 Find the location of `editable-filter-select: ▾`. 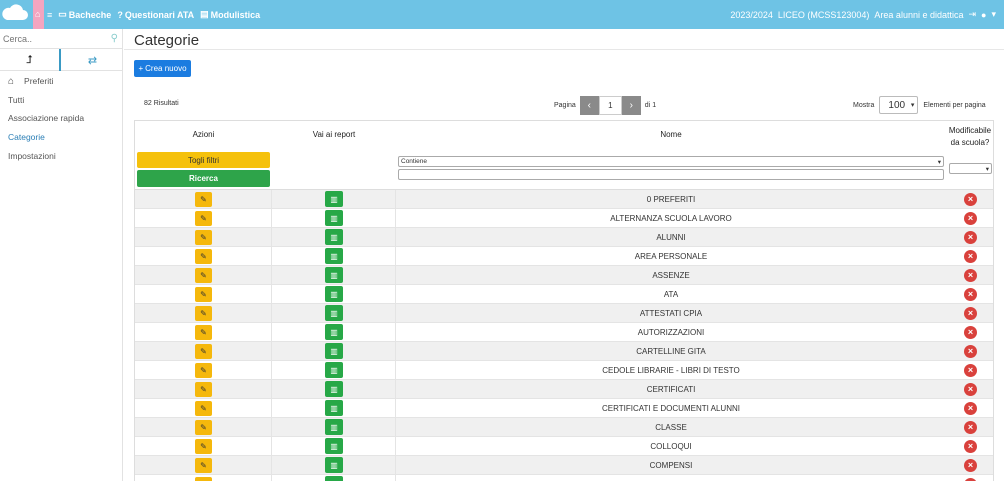

editable-filter-select: ▾ is located at coordinates (970, 168).